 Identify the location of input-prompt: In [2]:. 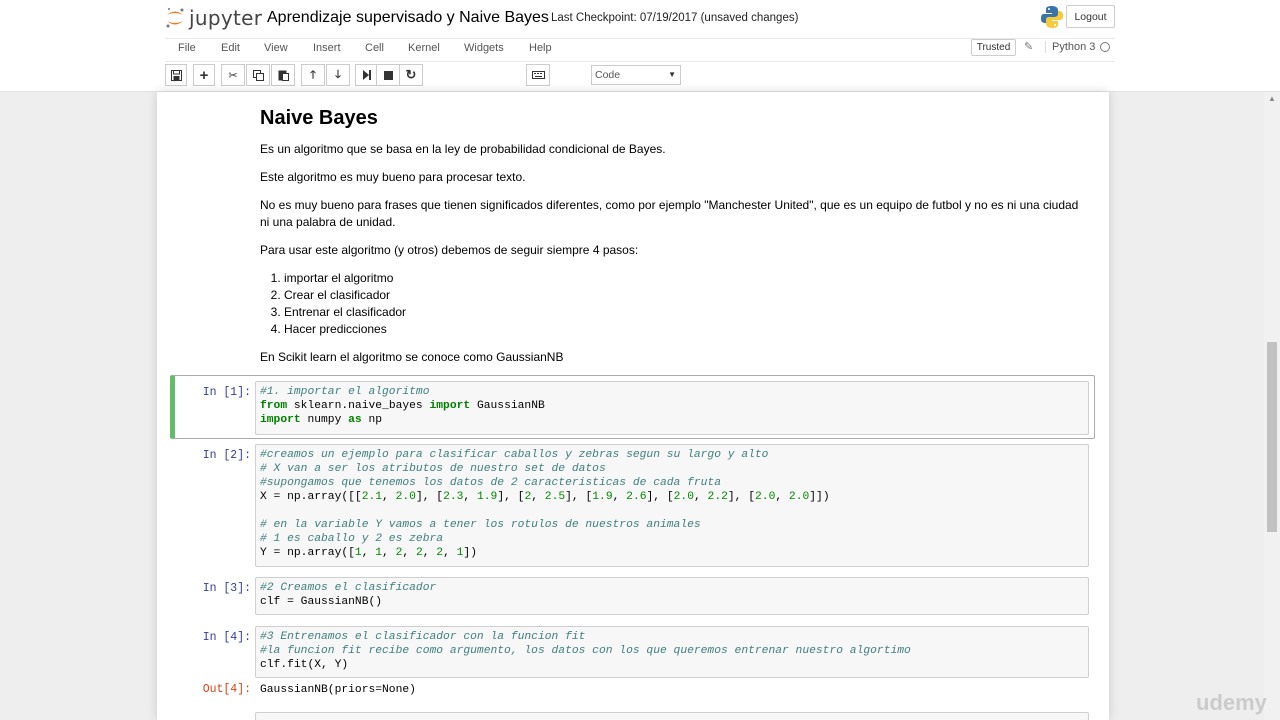
(226, 455).